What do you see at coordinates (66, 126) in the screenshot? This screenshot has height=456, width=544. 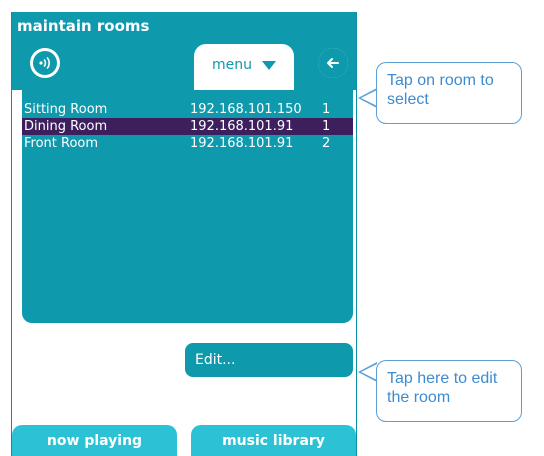 I see `room-name: Dining Room` at bounding box center [66, 126].